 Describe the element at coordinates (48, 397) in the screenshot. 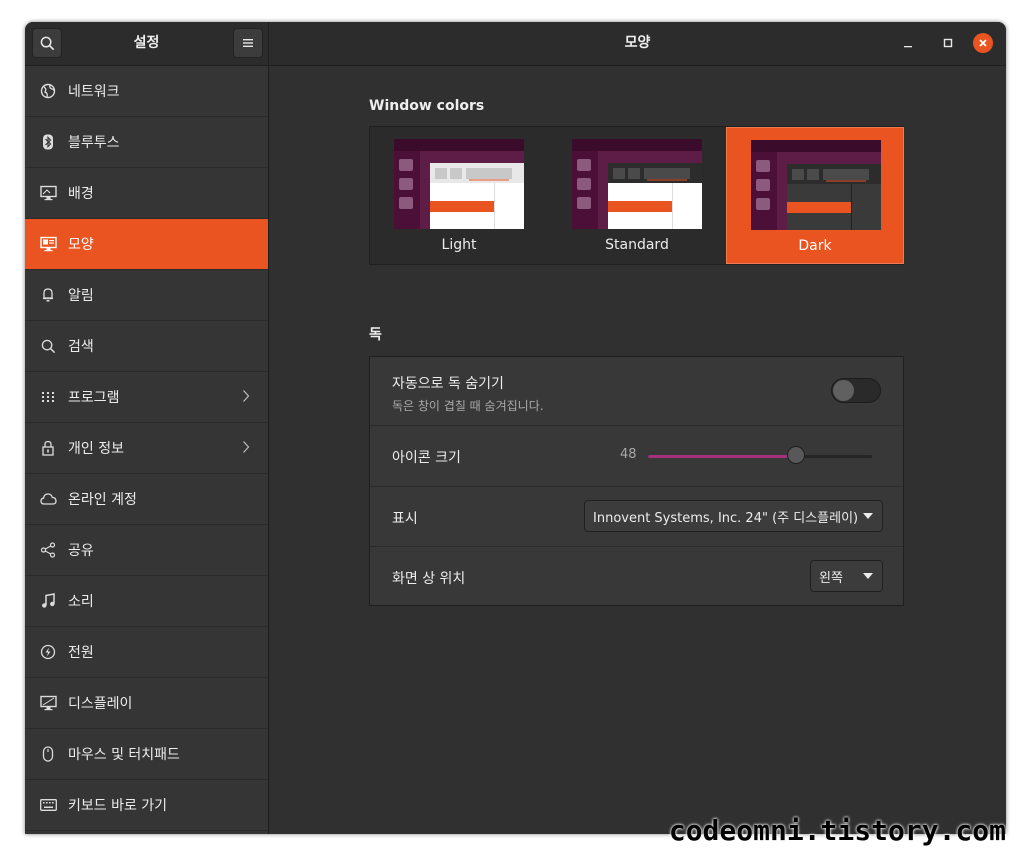

I see `apps-grid-icon` at that location.